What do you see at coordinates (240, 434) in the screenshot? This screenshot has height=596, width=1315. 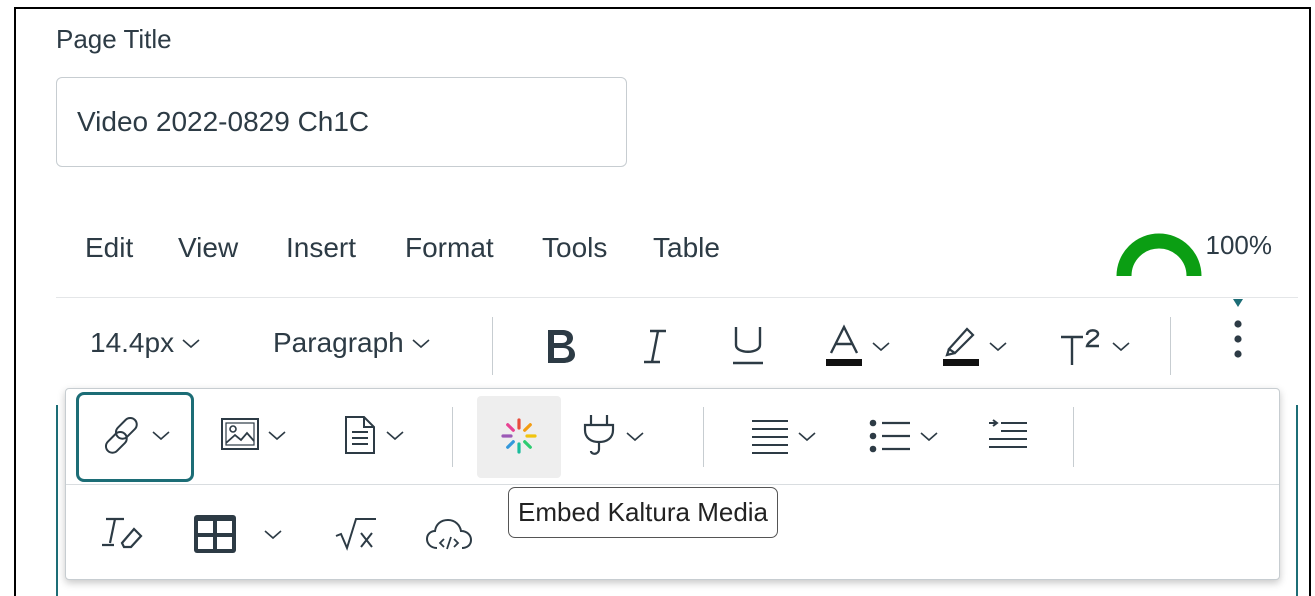 I see `image-icon` at bounding box center [240, 434].